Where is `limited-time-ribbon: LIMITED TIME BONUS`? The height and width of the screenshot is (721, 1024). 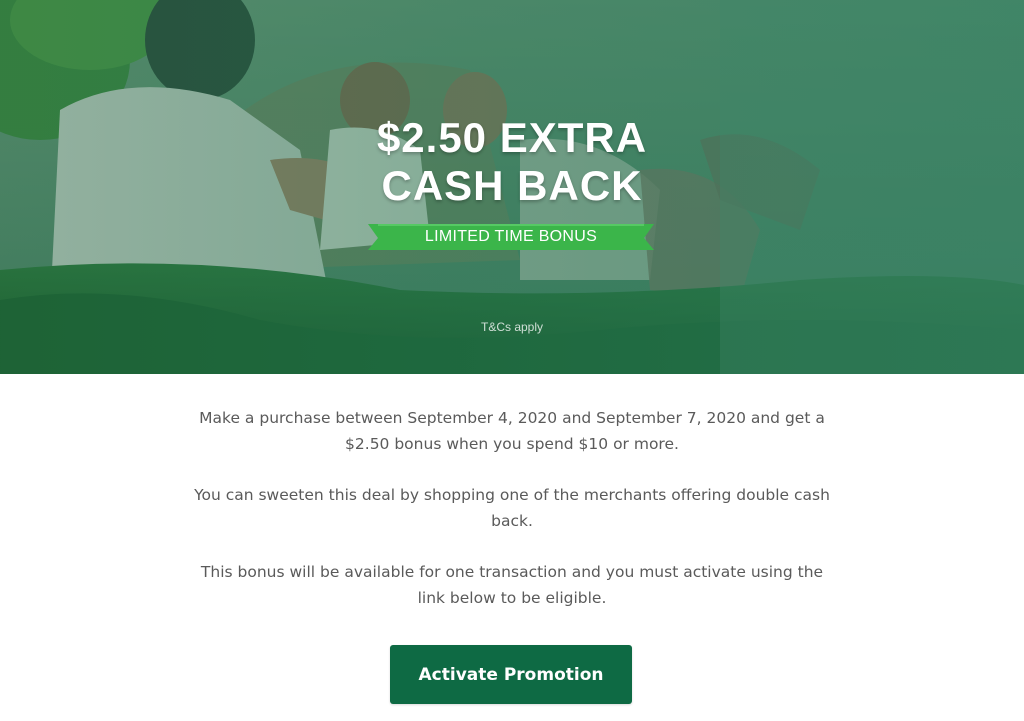 limited-time-ribbon: LIMITED TIME BONUS is located at coordinates (511, 237).